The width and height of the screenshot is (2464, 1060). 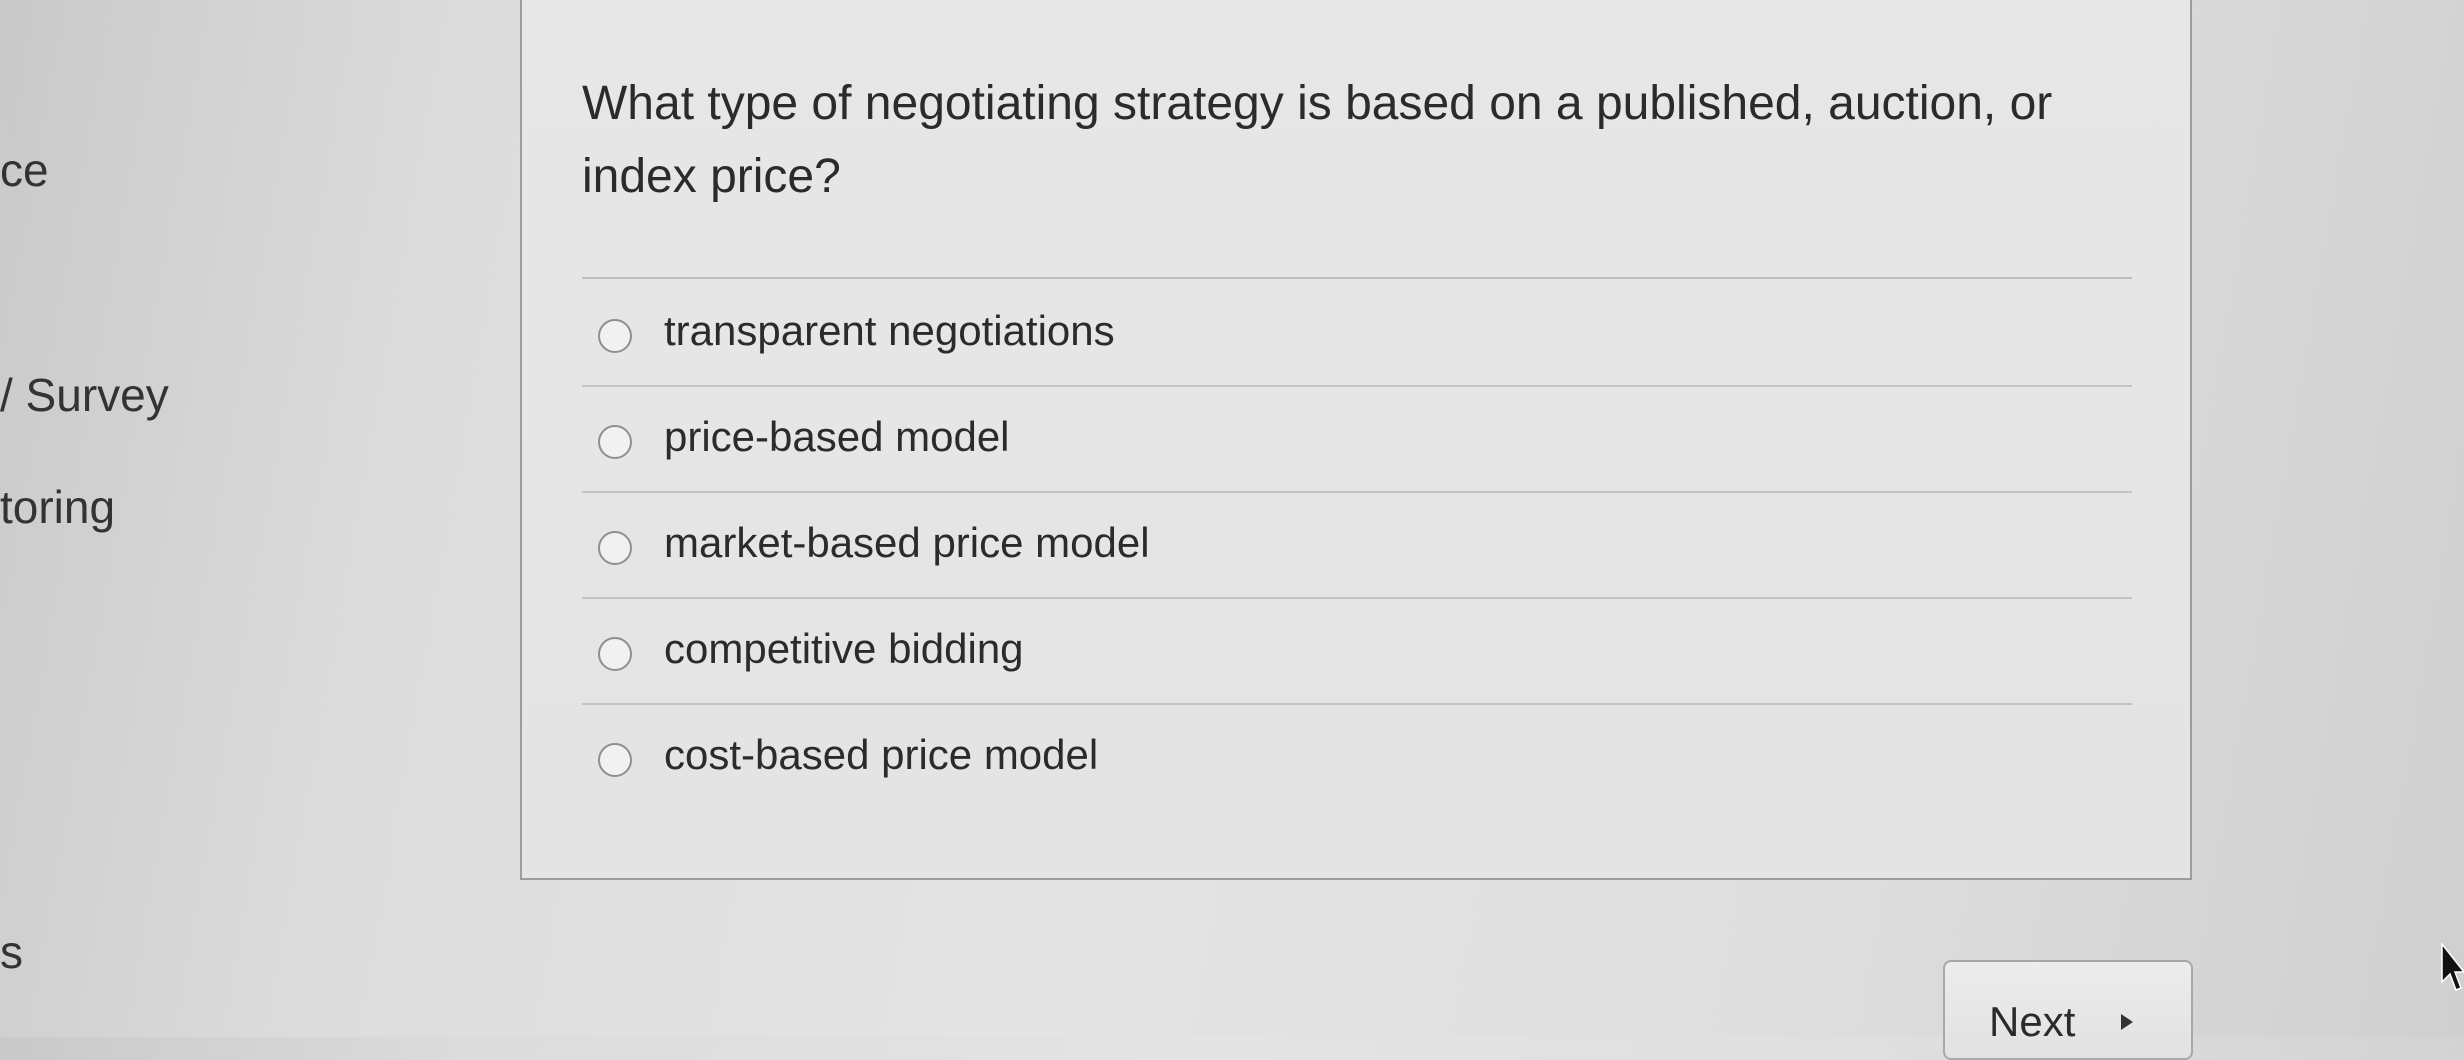 I want to click on answer-option-transparent-negotiations: transparent negotiations, so click(x=1357, y=334).